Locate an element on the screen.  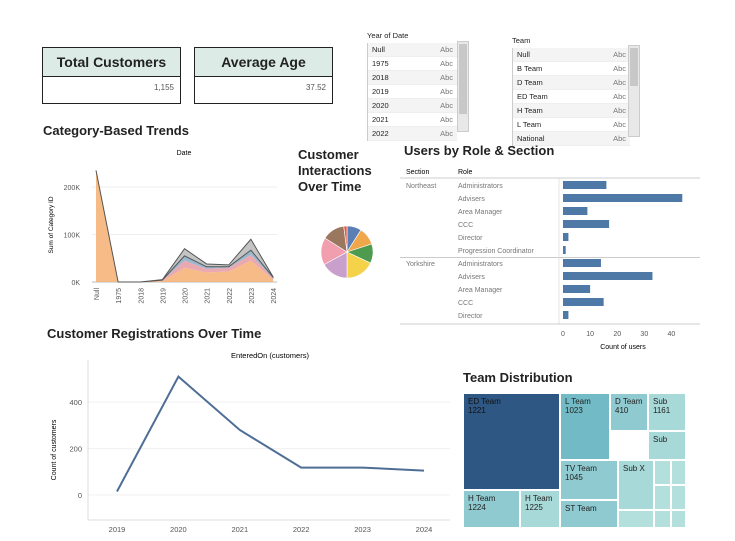
registrations-line is located at coordinates (270, 433).